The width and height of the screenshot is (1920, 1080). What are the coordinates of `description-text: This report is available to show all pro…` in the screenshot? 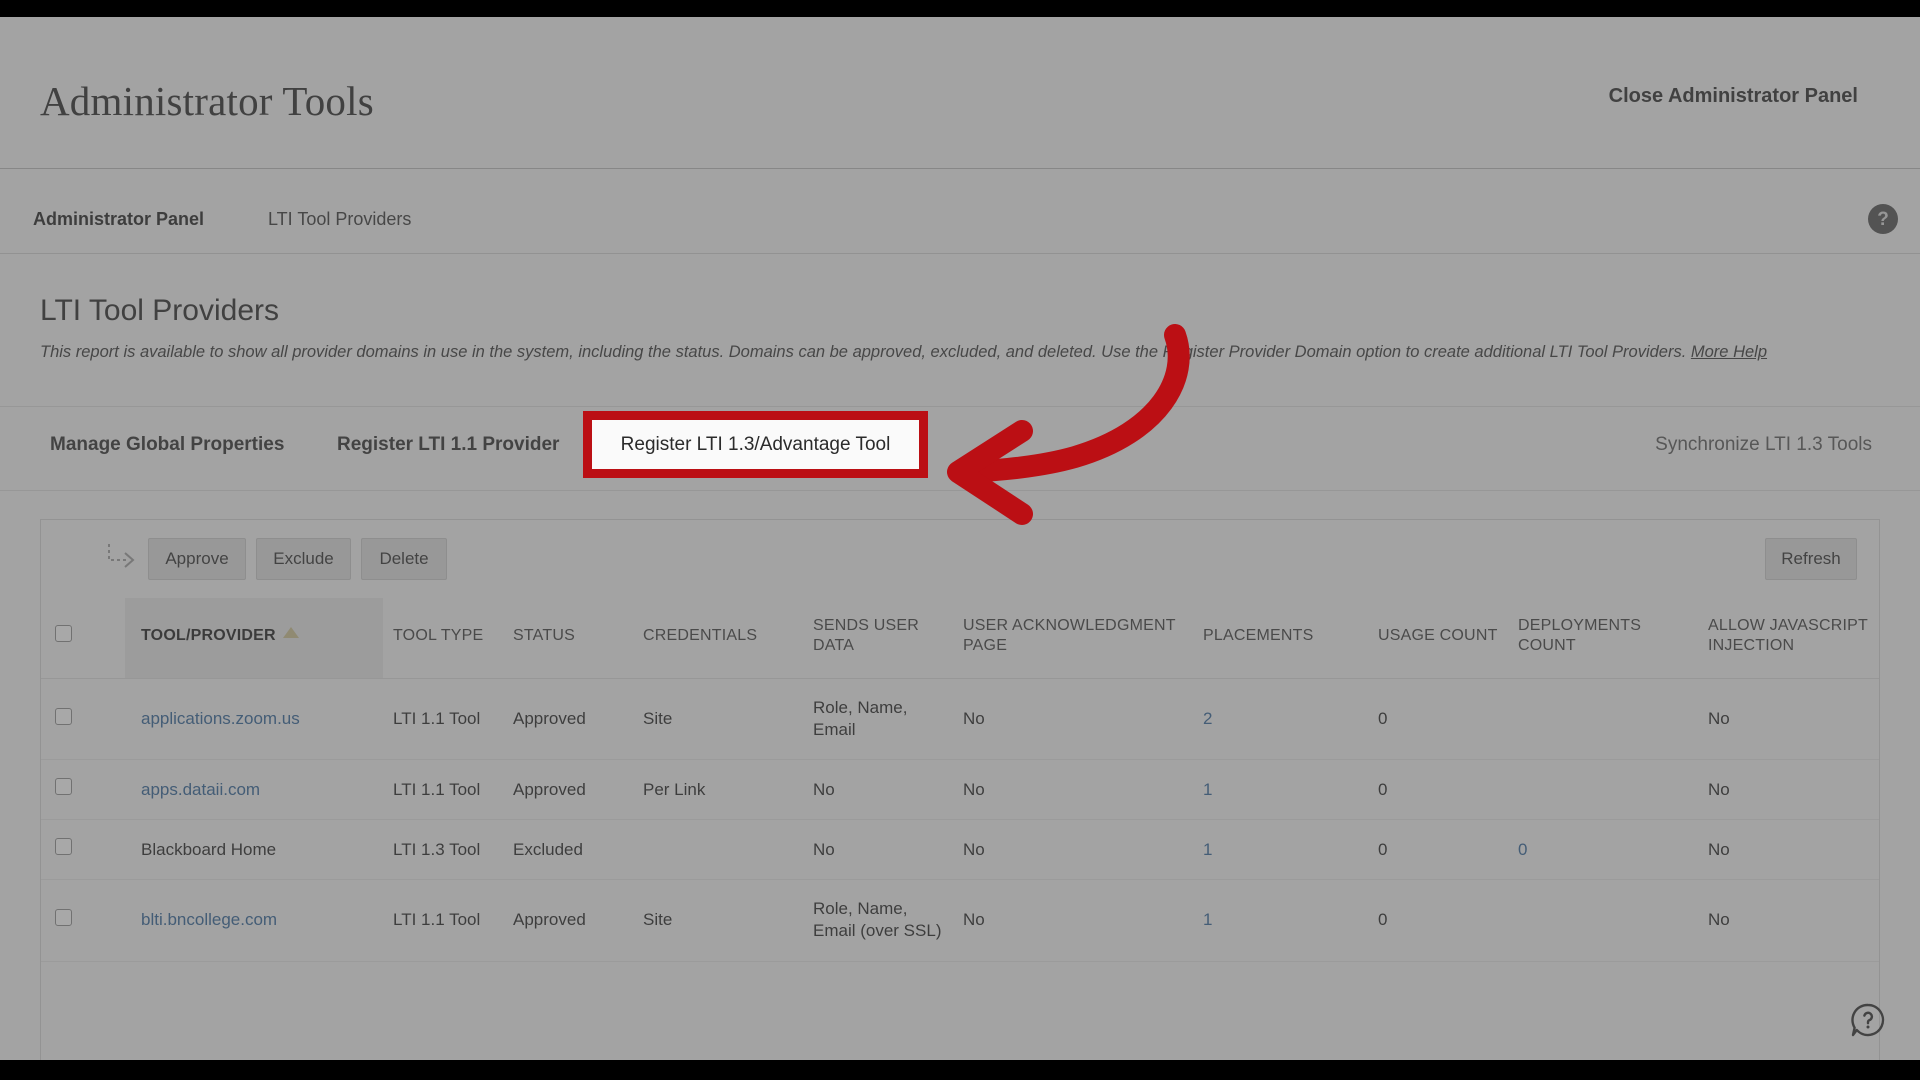 It's located at (865, 352).